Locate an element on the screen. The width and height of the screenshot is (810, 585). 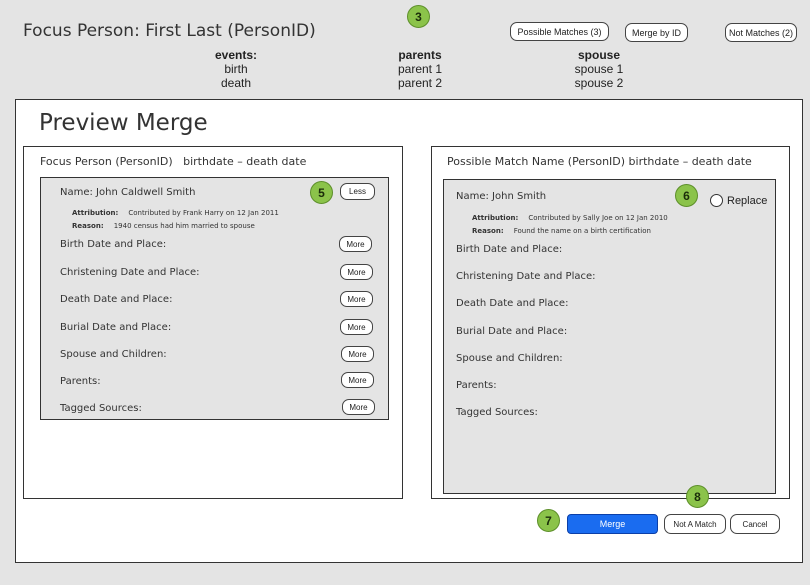
dialog-title: Preview Merge is located at coordinates (123, 123).